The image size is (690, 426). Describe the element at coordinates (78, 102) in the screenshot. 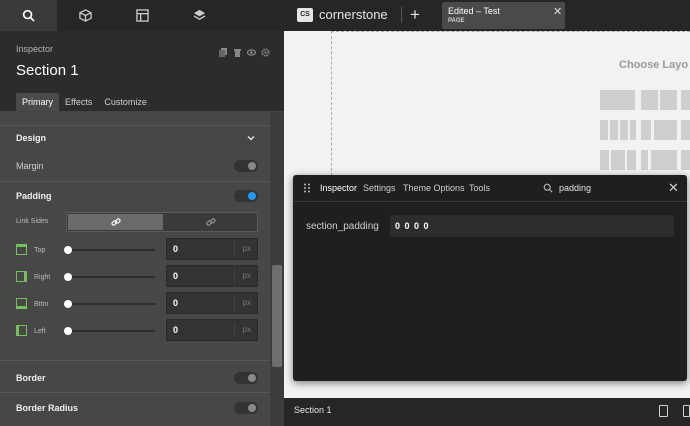

I see `tab-effects: Effects` at that location.